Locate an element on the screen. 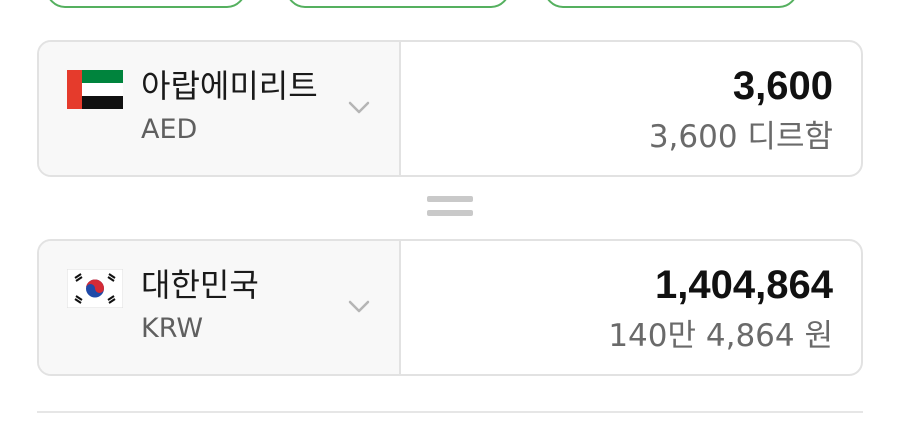 Image resolution: width=900 pixels, height=427 pixels. from-amount-words: 3,600 디르함 is located at coordinates (740, 137).